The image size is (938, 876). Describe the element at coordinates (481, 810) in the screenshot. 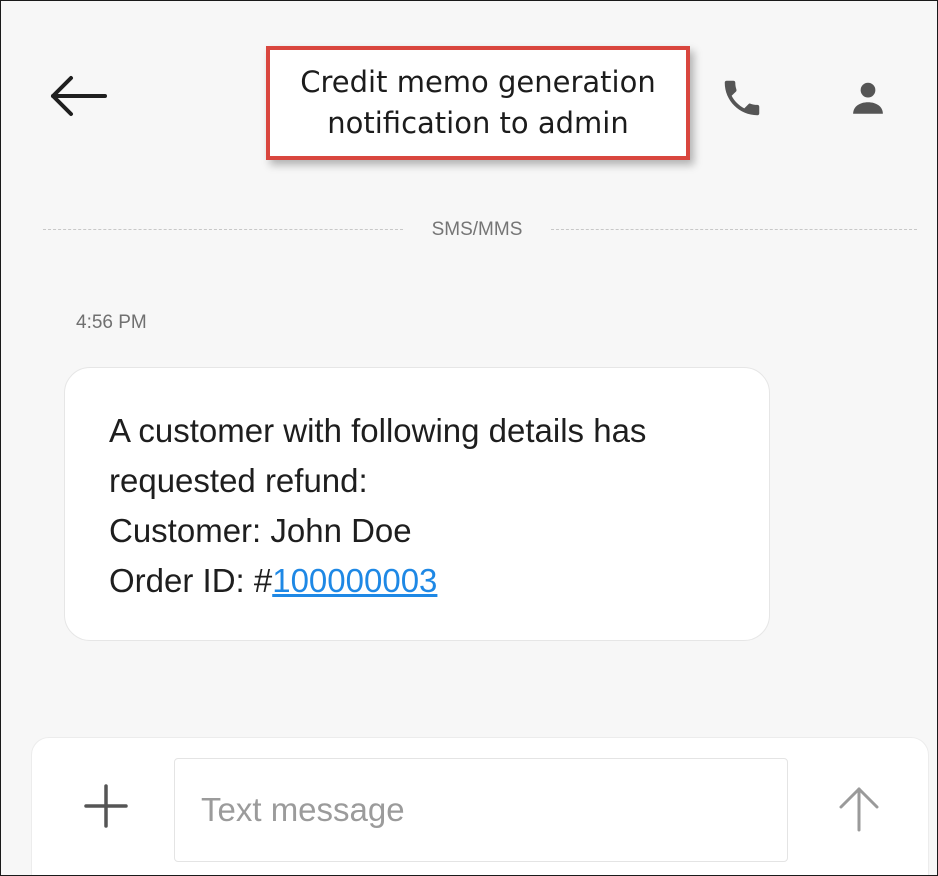

I see `text-message-input` at that location.